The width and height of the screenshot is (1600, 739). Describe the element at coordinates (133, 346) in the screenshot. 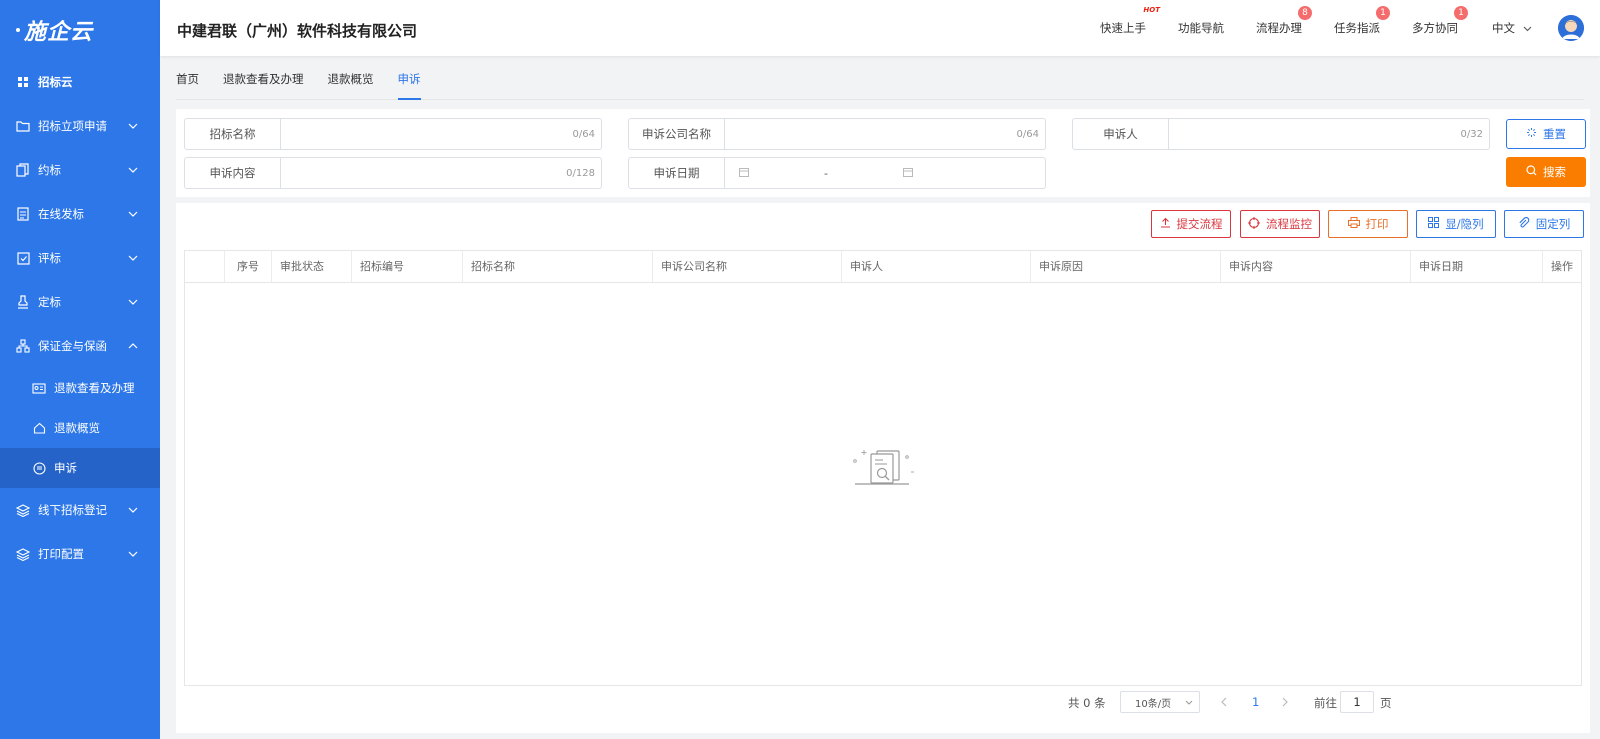

I see `chevron-up-icon` at that location.